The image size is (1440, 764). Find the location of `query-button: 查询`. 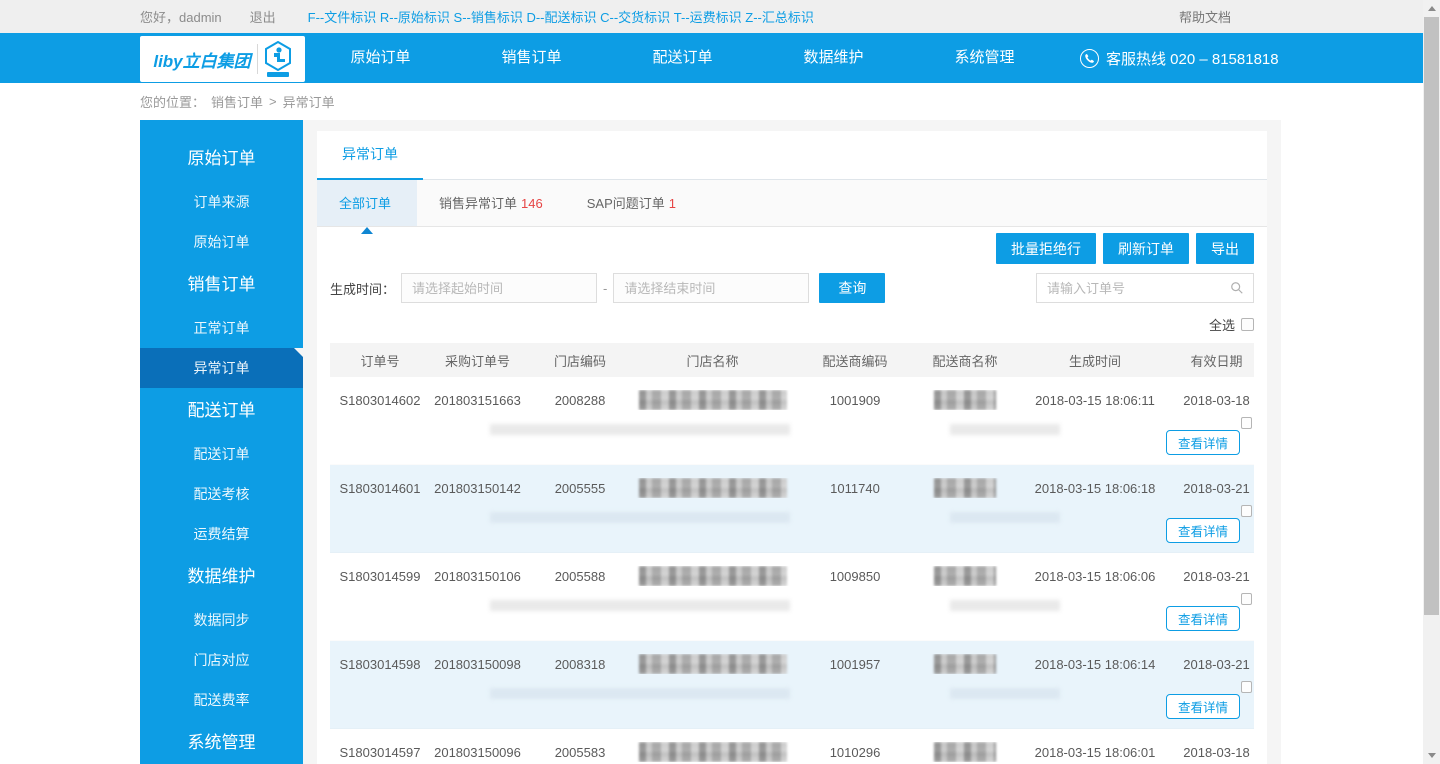

query-button: 查询 is located at coordinates (852, 288).